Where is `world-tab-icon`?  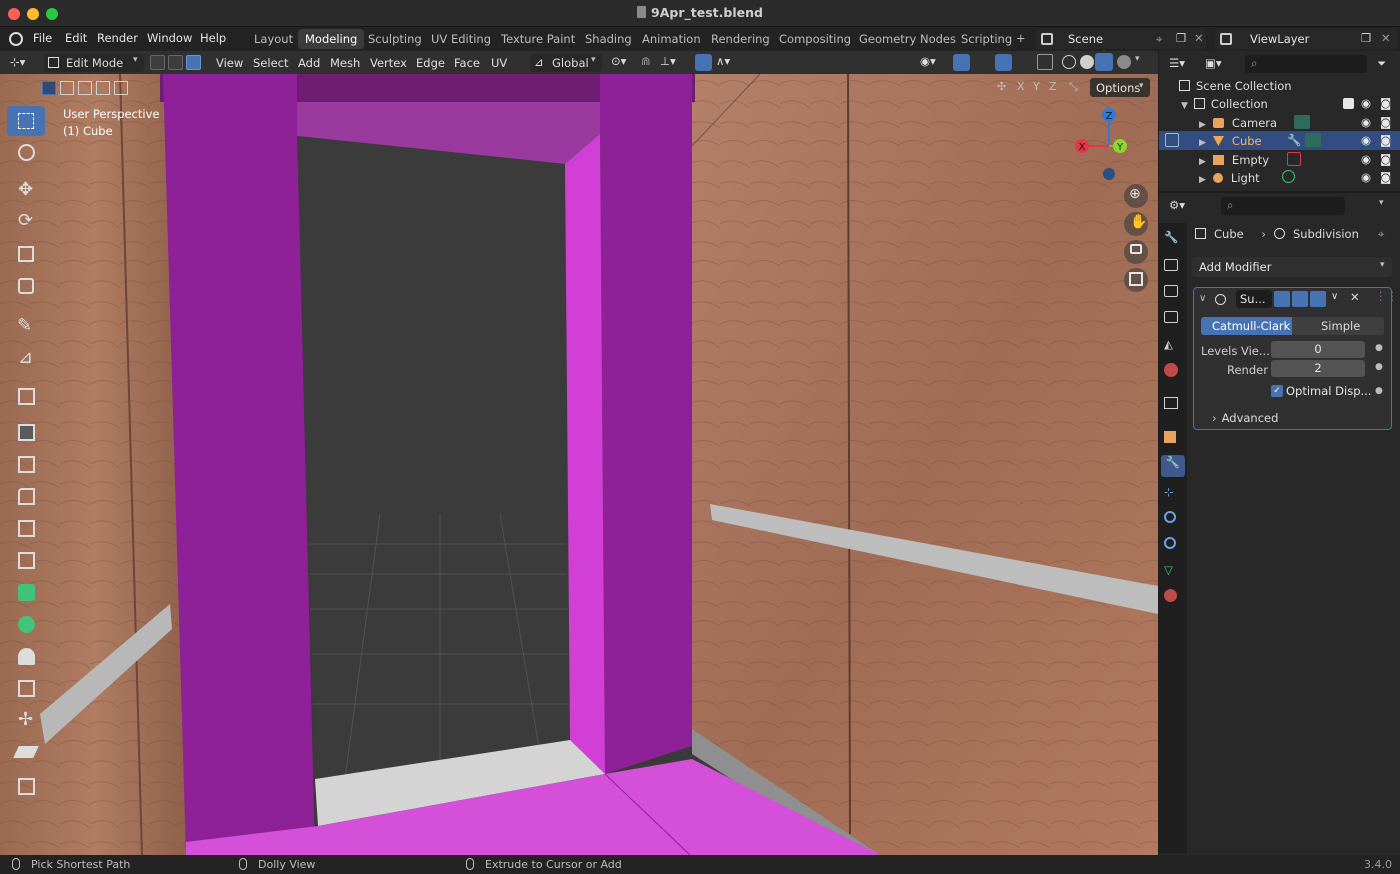
world-tab-icon is located at coordinates (1171, 370).